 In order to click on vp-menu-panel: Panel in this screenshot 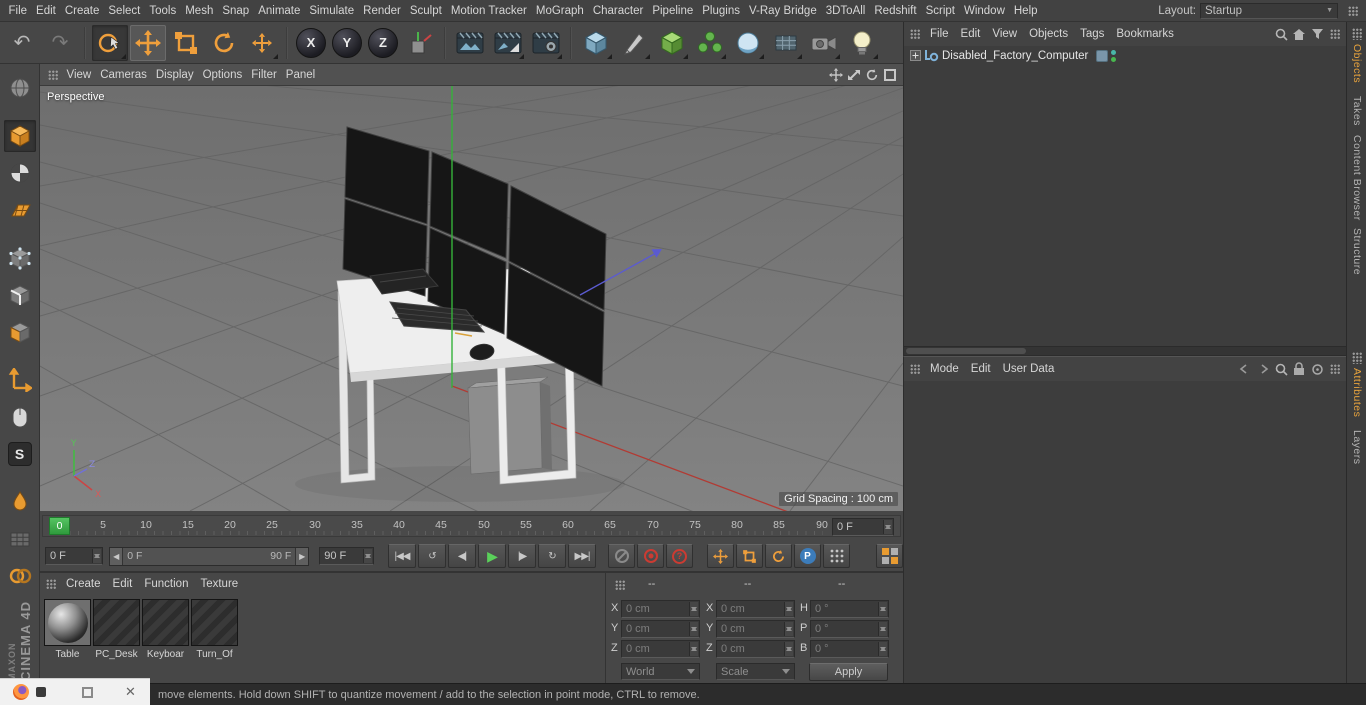, I will do `click(300, 74)`.